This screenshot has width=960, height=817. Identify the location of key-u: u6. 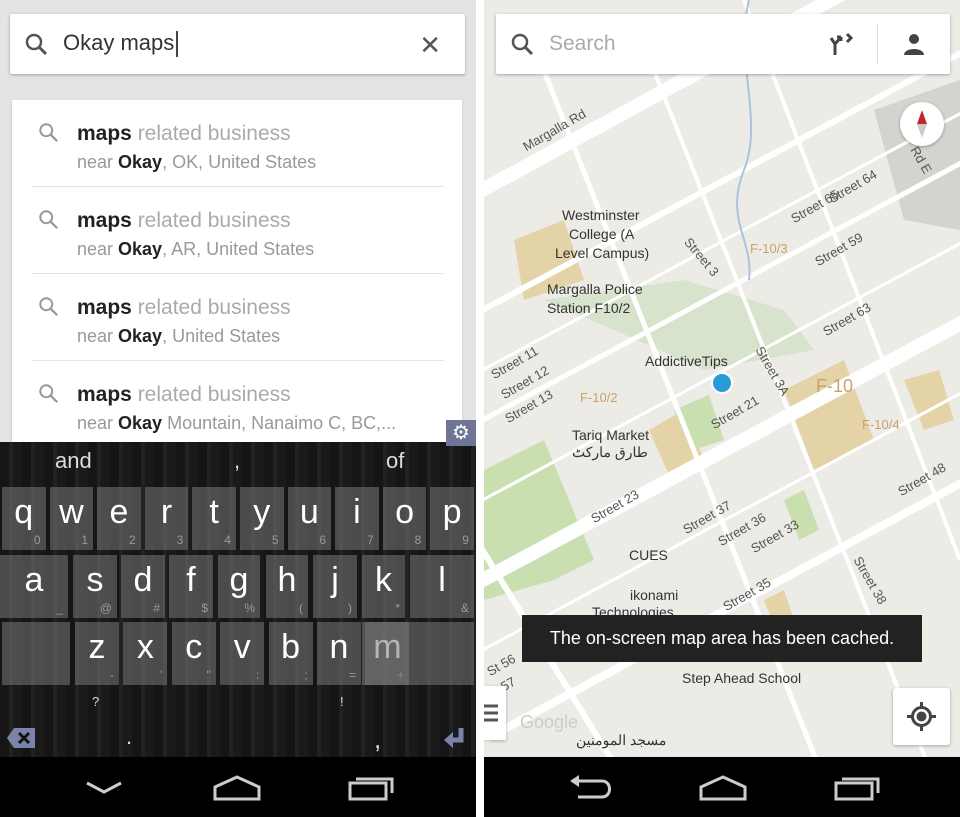
(309, 518).